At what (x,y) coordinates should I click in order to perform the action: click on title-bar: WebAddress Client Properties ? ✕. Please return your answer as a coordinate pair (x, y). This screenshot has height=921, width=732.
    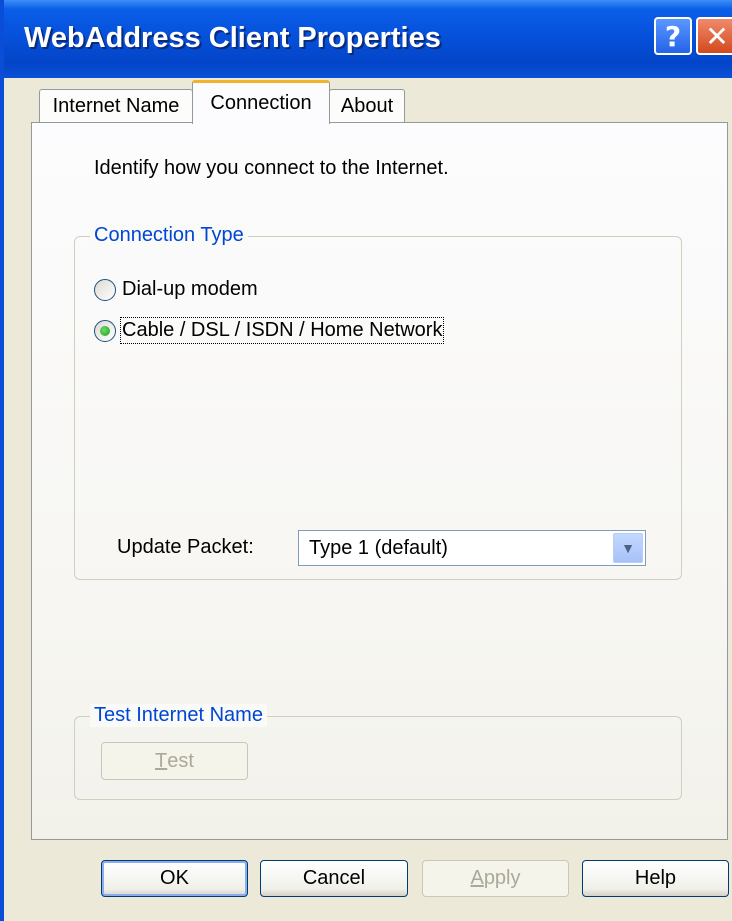
    Looking at the image, I should click on (368, 39).